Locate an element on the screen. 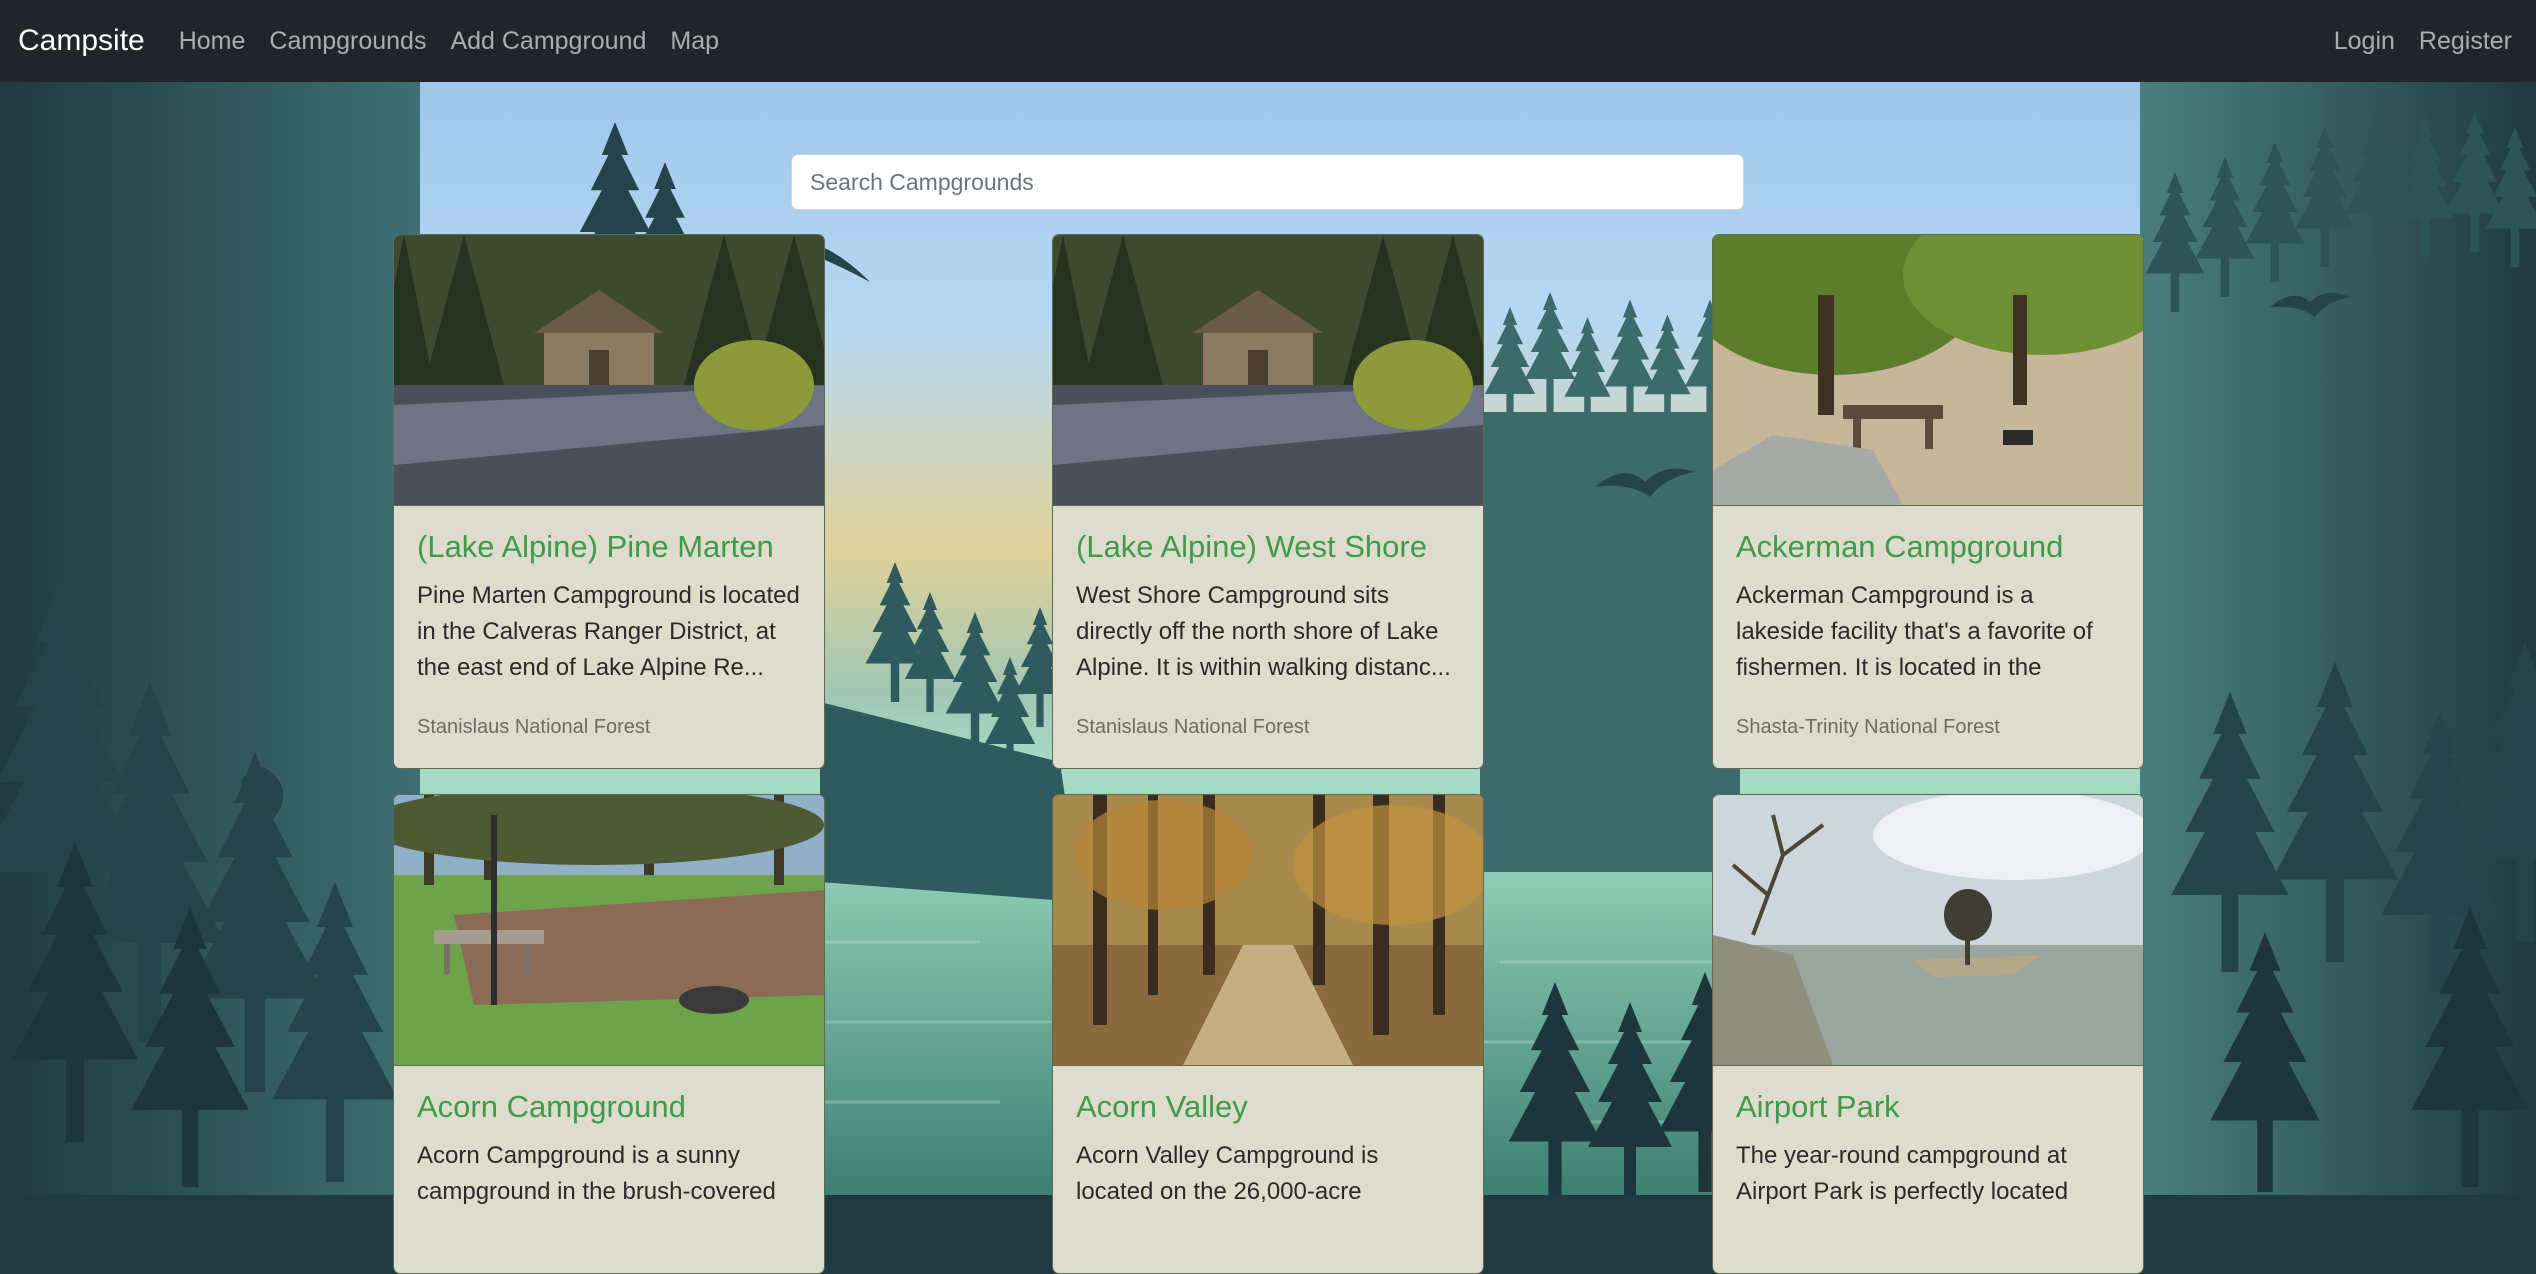  nav-campgrounds-link: Campgrounds is located at coordinates (347, 41).